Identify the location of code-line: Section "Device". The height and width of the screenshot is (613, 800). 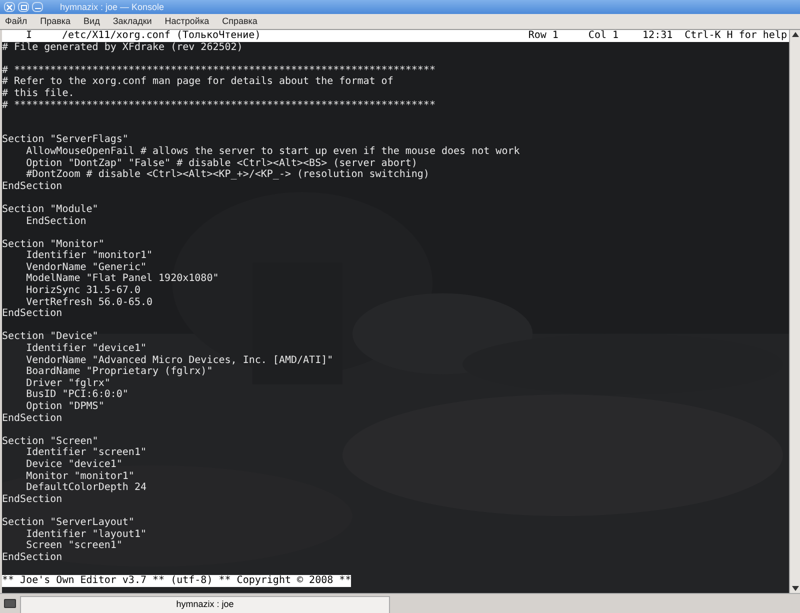
(50, 337).